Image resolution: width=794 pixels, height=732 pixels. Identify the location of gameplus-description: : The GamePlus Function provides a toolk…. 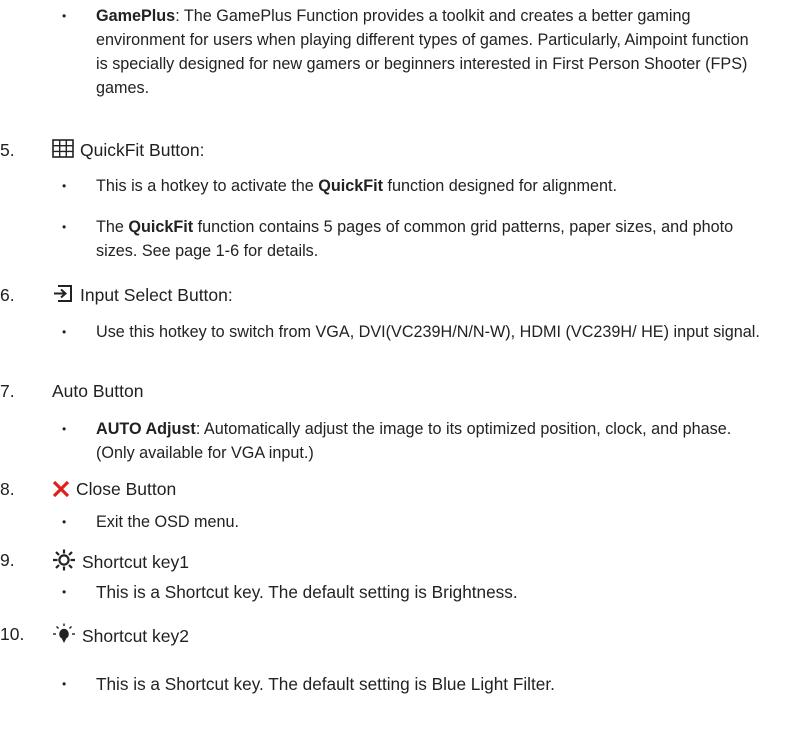
(422, 52).